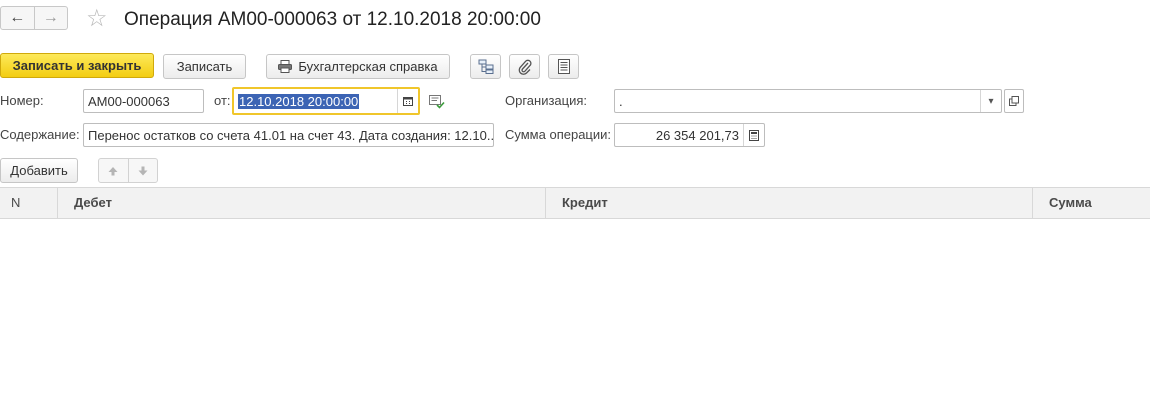 This screenshot has height=420, width=1150. Describe the element at coordinates (142, 170) in the screenshot. I see `arrow-down-icon` at that location.